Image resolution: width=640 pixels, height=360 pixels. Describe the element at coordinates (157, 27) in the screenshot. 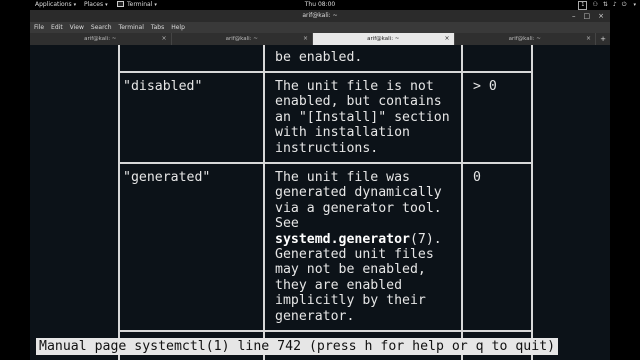

I see `menu-tabs: Tabs` at that location.